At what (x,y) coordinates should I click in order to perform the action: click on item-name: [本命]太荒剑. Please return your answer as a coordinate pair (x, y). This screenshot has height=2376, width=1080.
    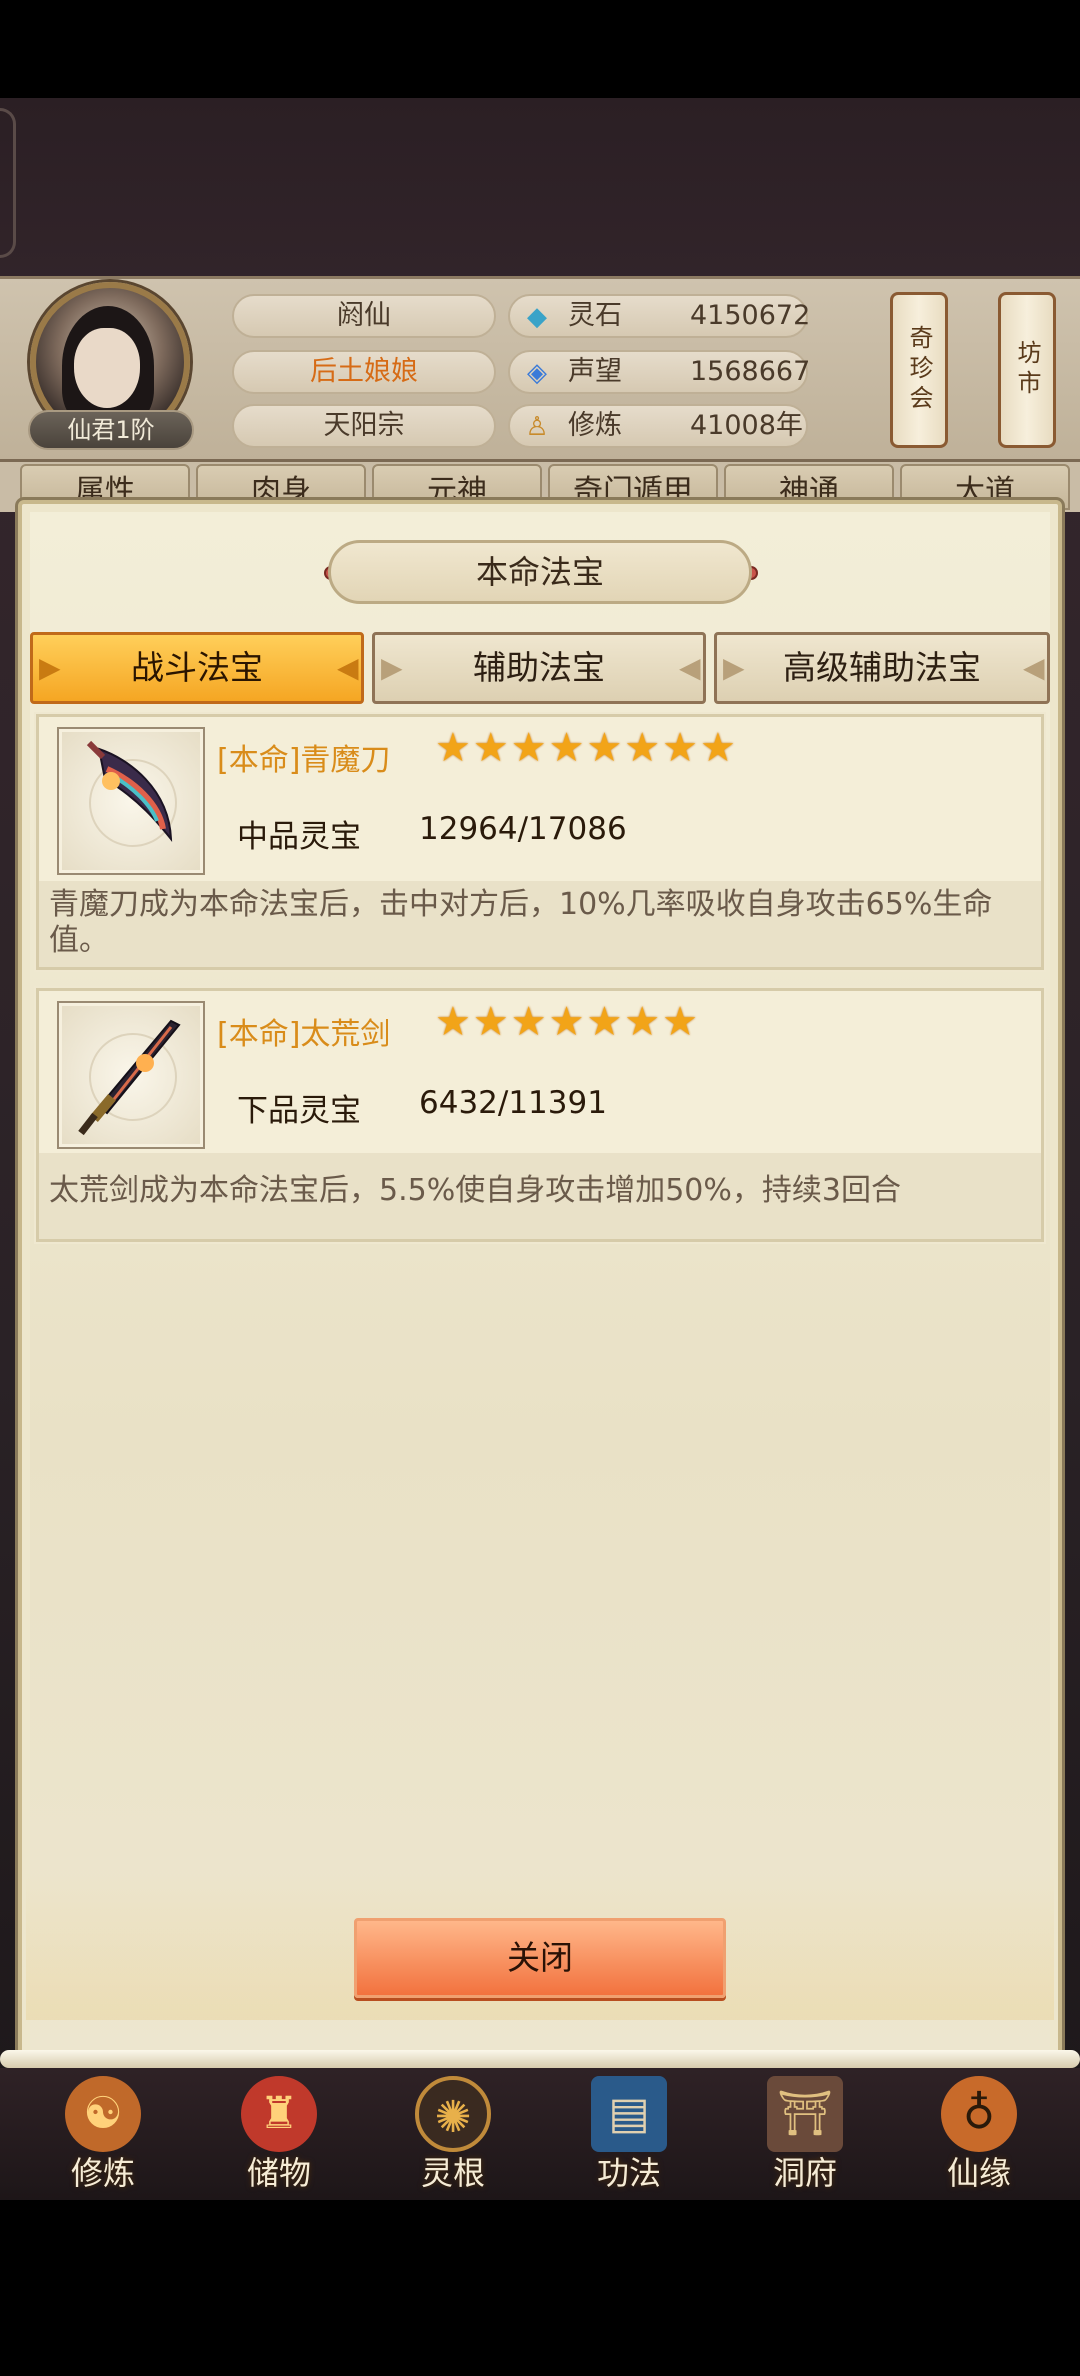
    Looking at the image, I should click on (304, 1034).